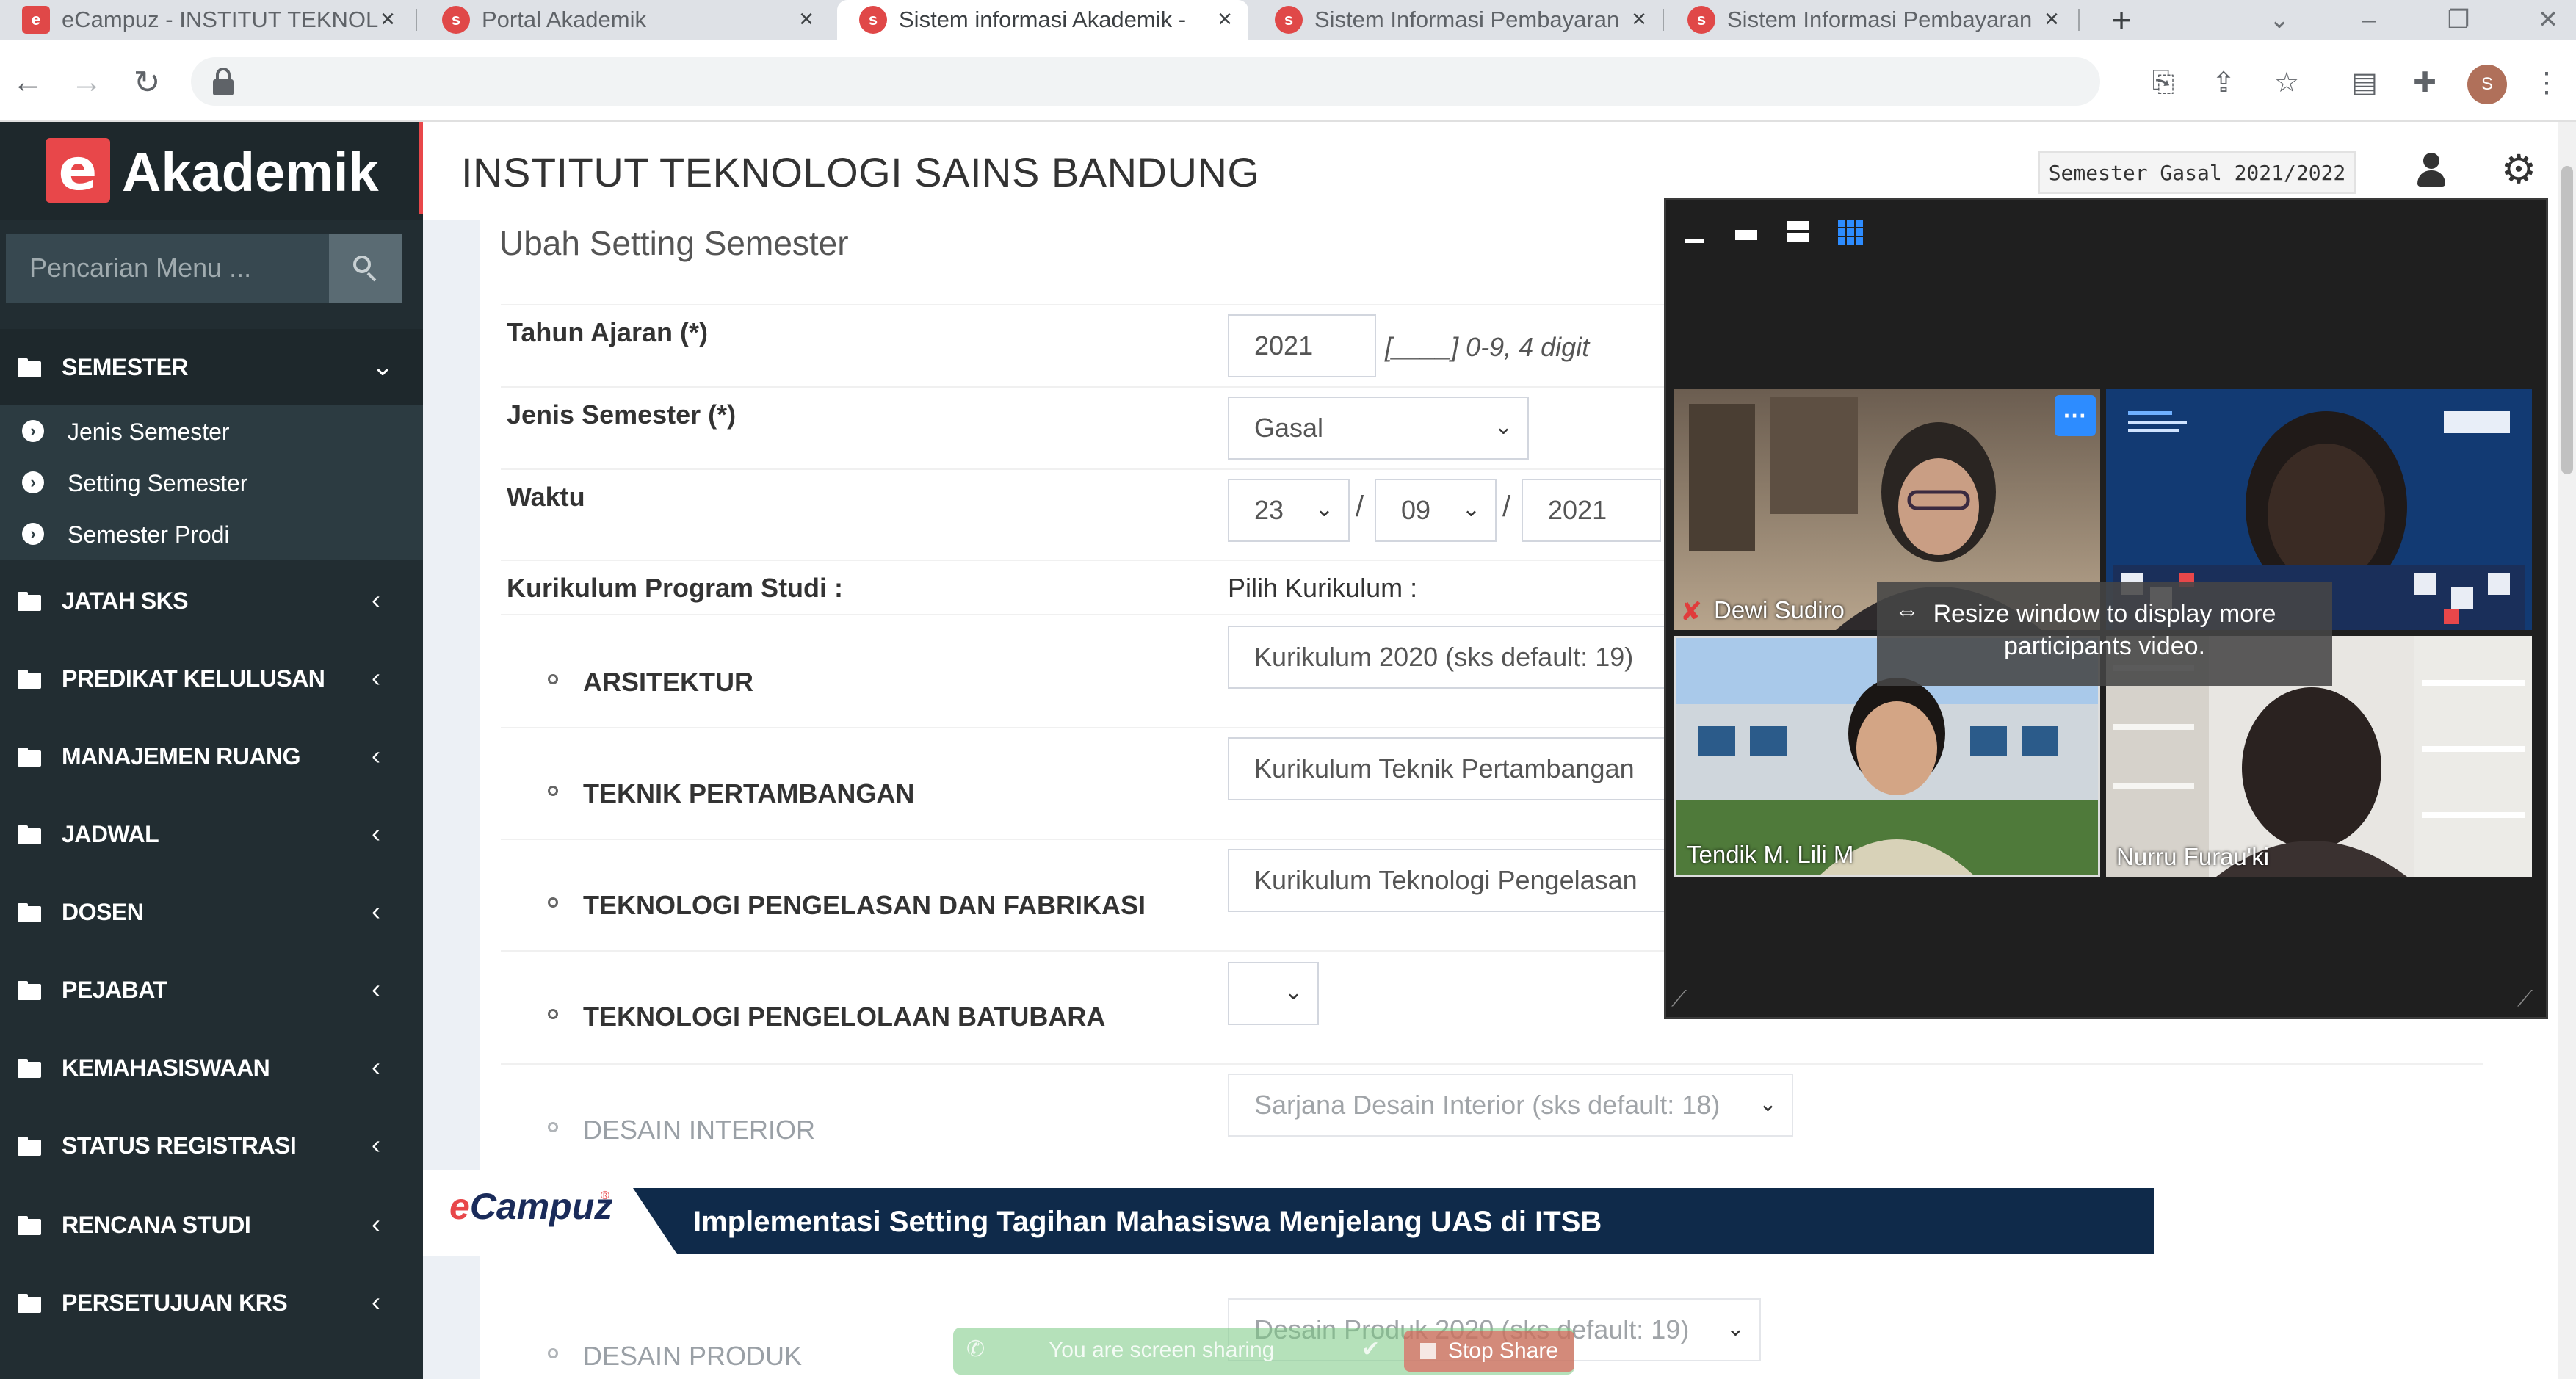 This screenshot has height=1379, width=2576. What do you see at coordinates (1371, 1349) in the screenshot?
I see `shield-check-icon: ✔` at bounding box center [1371, 1349].